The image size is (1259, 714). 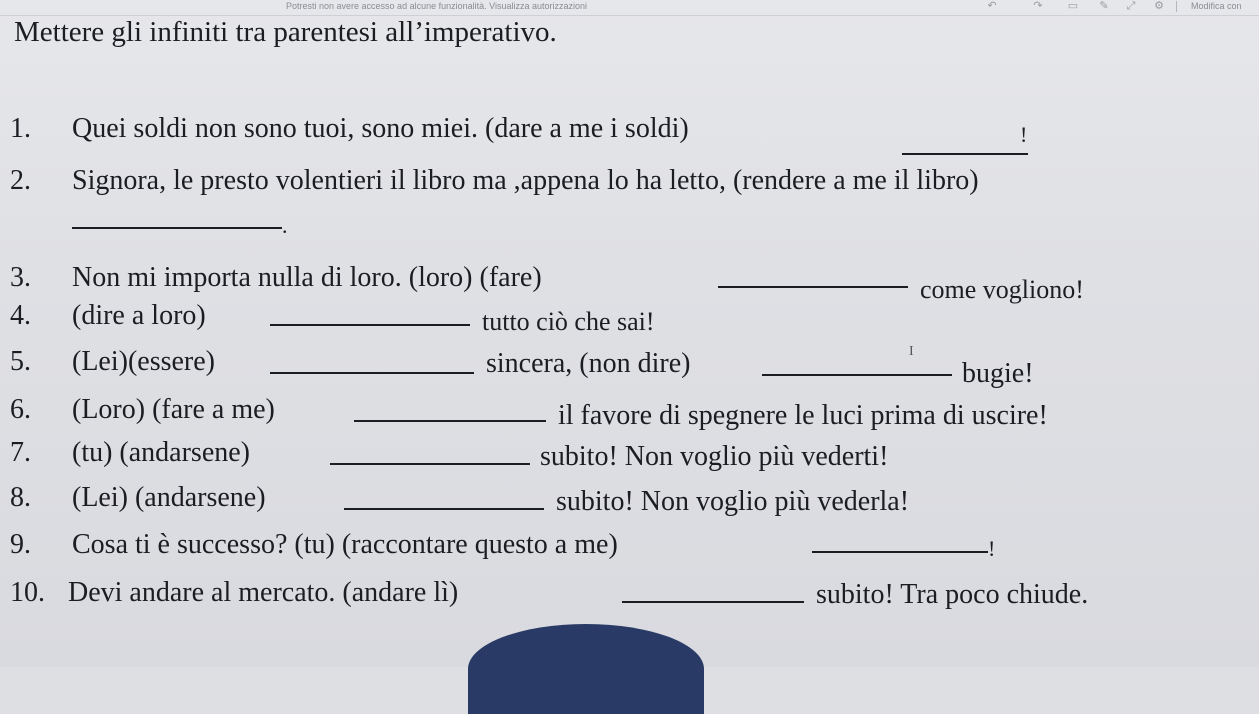 I want to click on expand-icon: ⤢, so click(x=1131, y=6).